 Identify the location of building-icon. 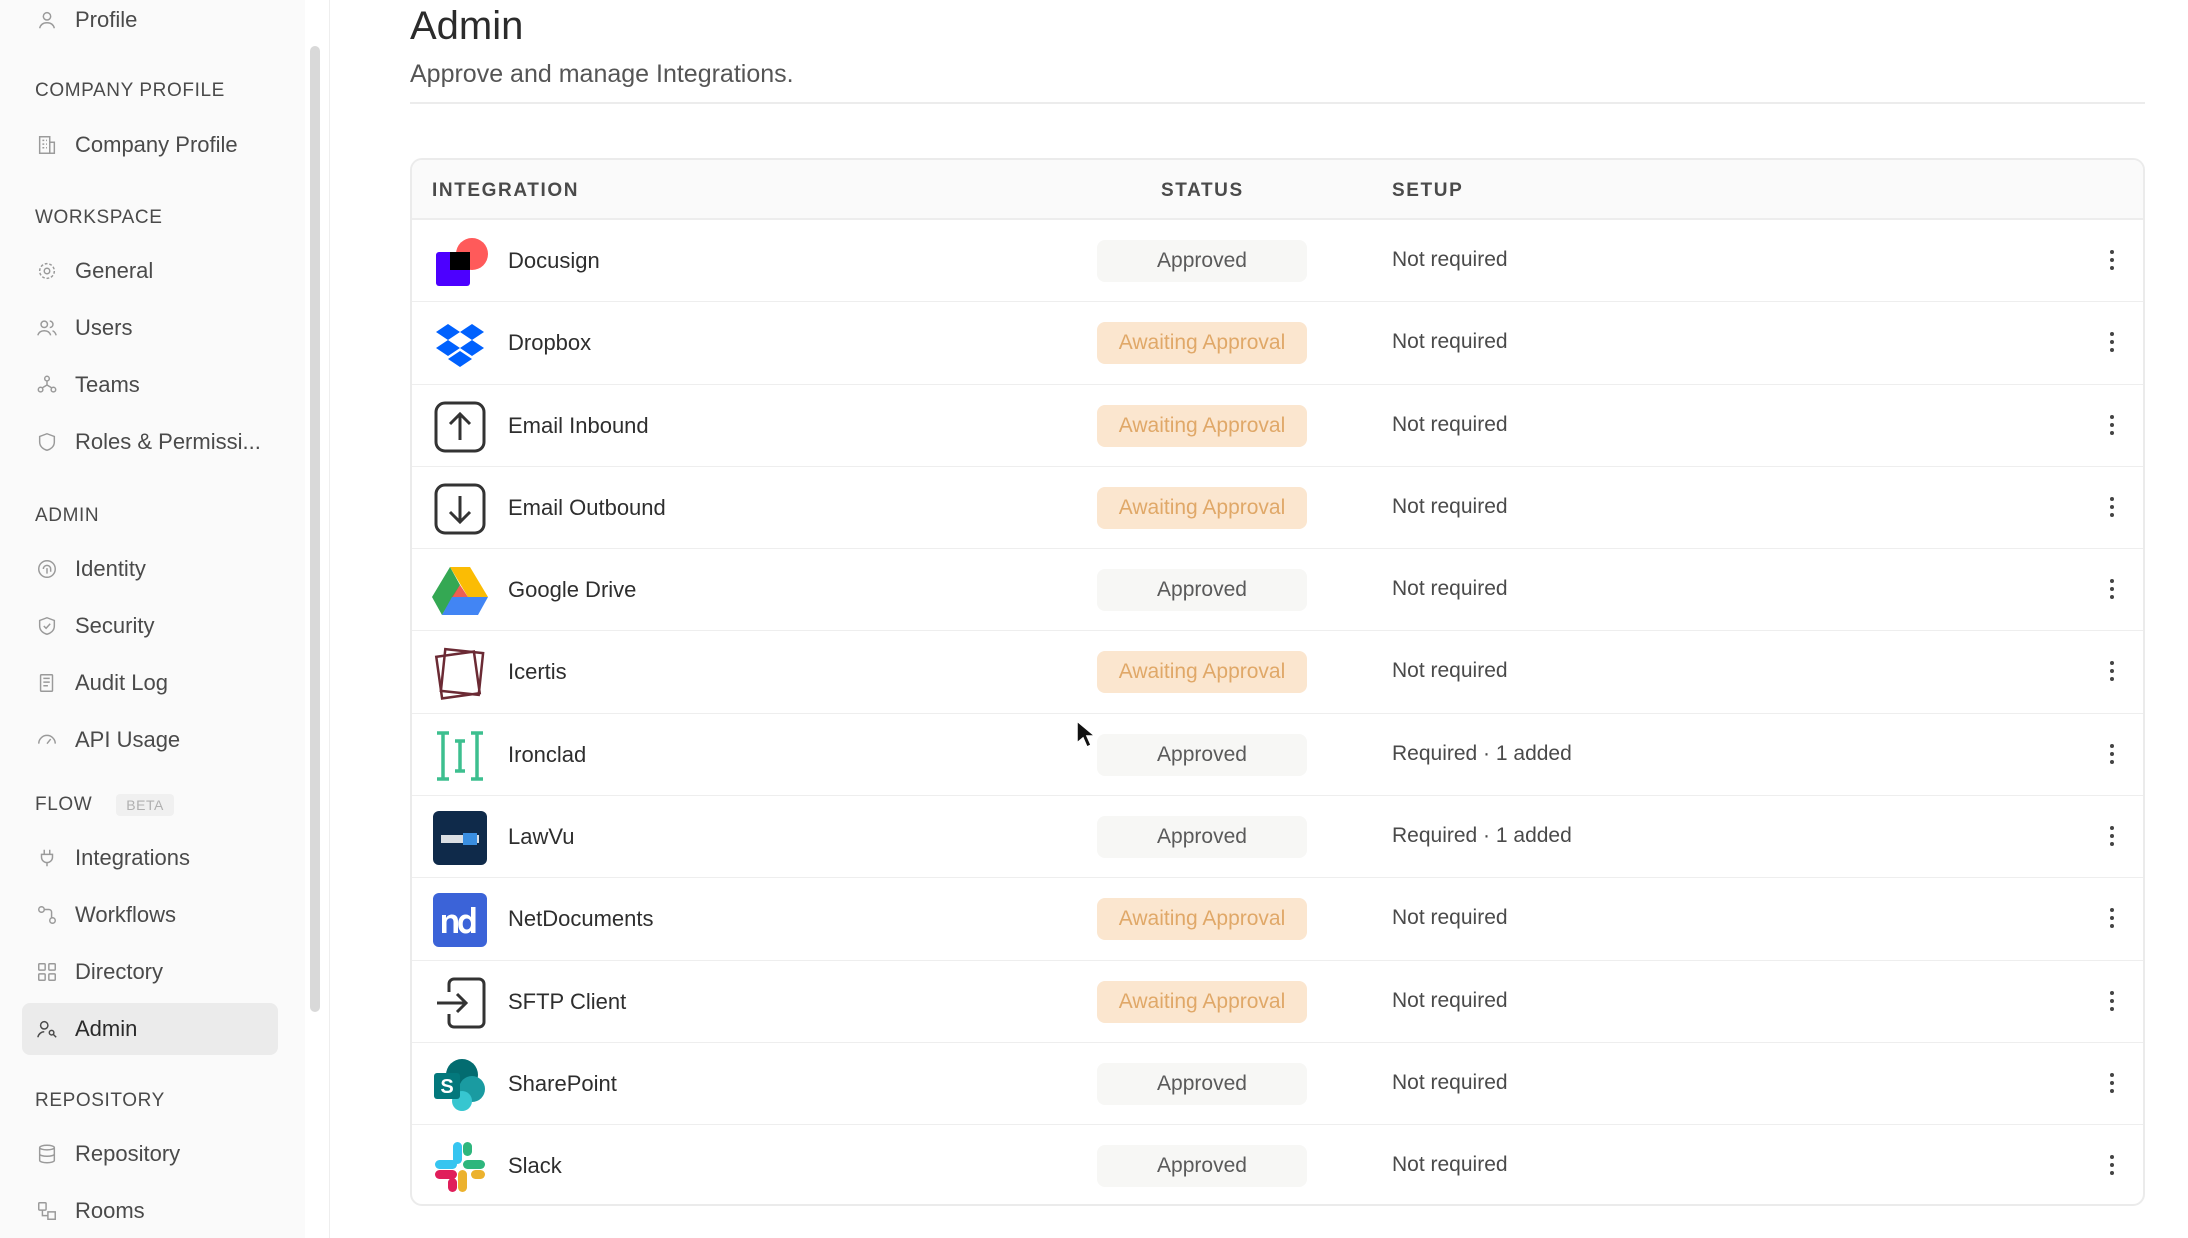
(47, 145).